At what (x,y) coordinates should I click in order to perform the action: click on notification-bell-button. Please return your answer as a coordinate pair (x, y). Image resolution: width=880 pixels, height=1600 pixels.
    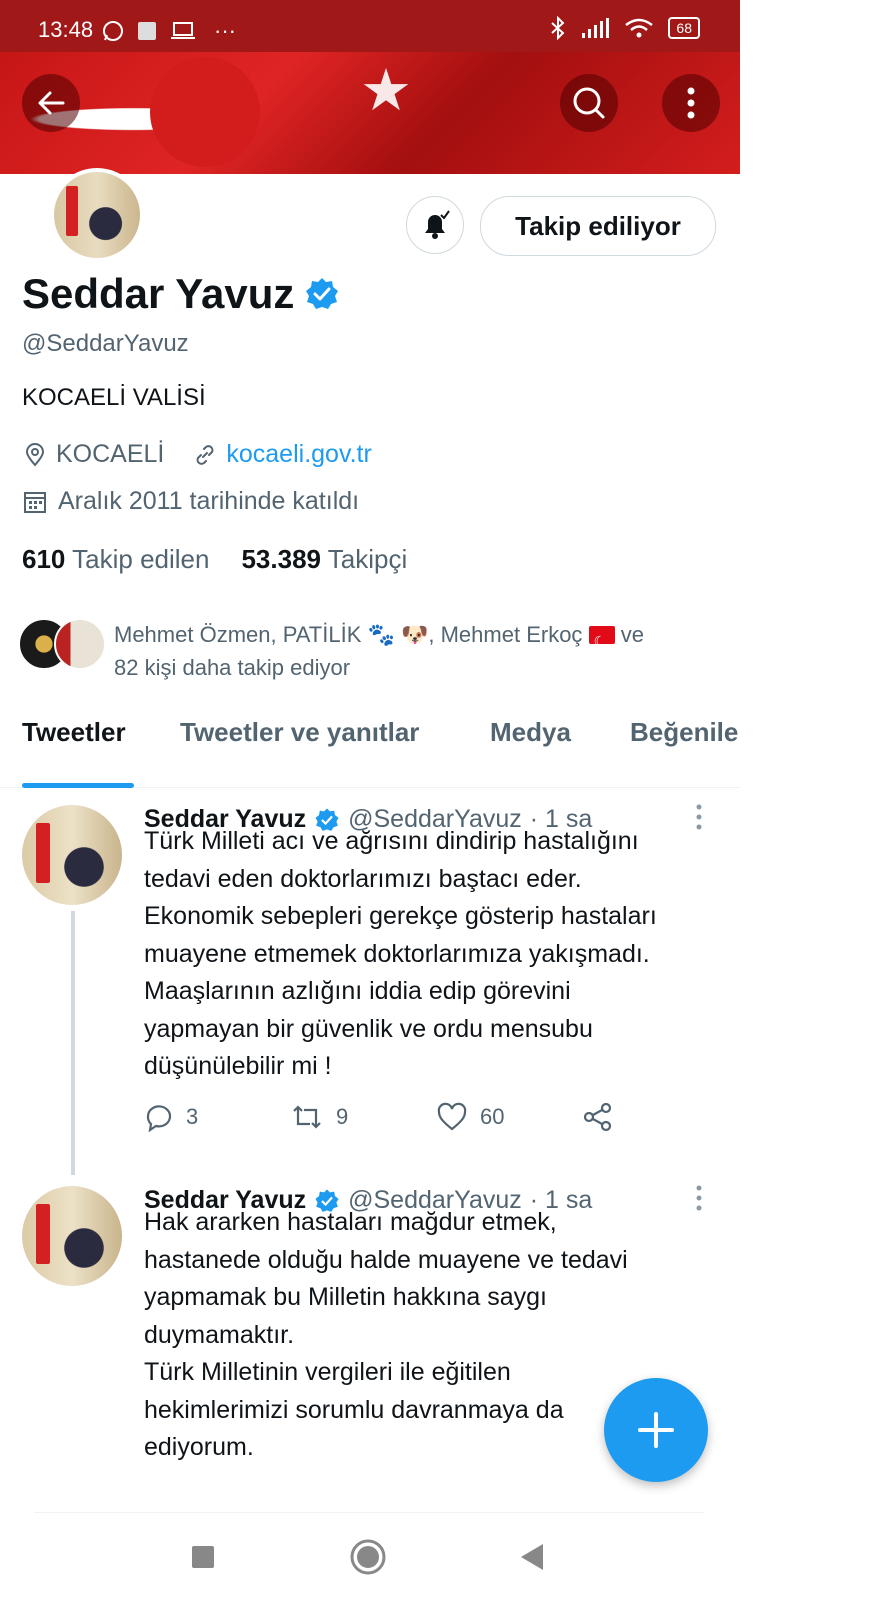
    Looking at the image, I should click on (435, 225).